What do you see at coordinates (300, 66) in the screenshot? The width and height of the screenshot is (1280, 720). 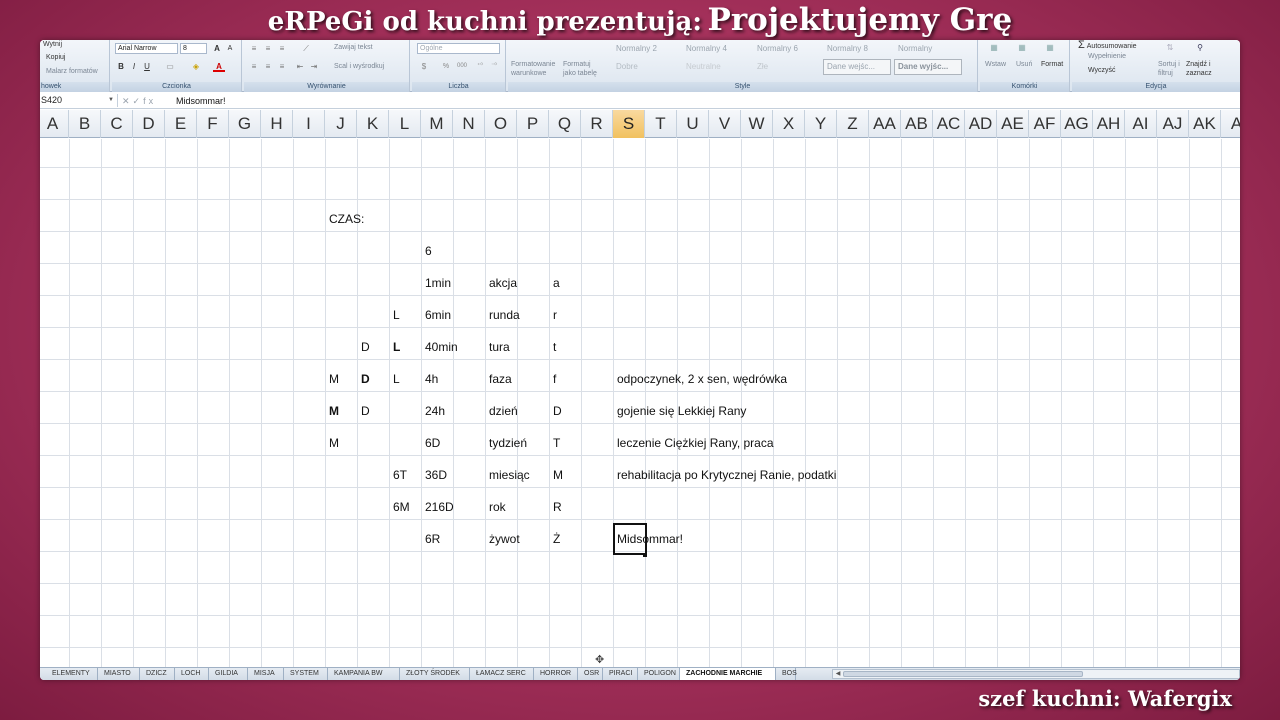 I see `indent-decrease-icon: ⇤` at bounding box center [300, 66].